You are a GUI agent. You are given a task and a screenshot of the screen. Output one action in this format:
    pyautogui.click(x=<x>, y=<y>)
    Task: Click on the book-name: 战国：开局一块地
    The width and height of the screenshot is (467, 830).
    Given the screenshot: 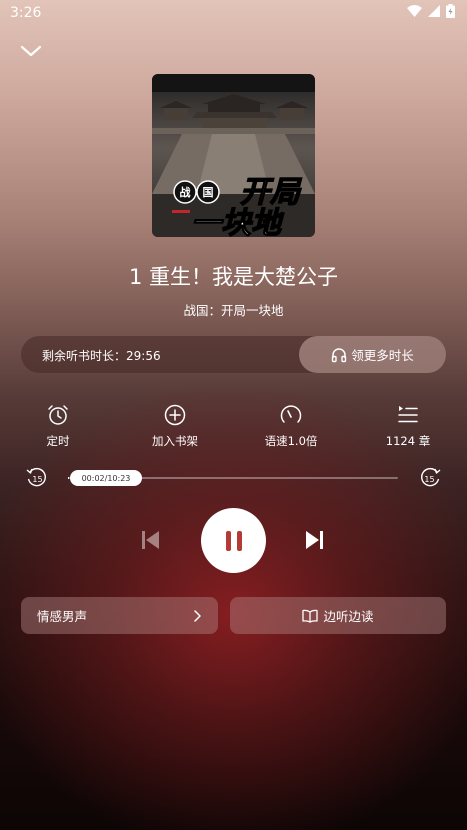 What is the action you would take?
    pyautogui.click(x=233, y=309)
    